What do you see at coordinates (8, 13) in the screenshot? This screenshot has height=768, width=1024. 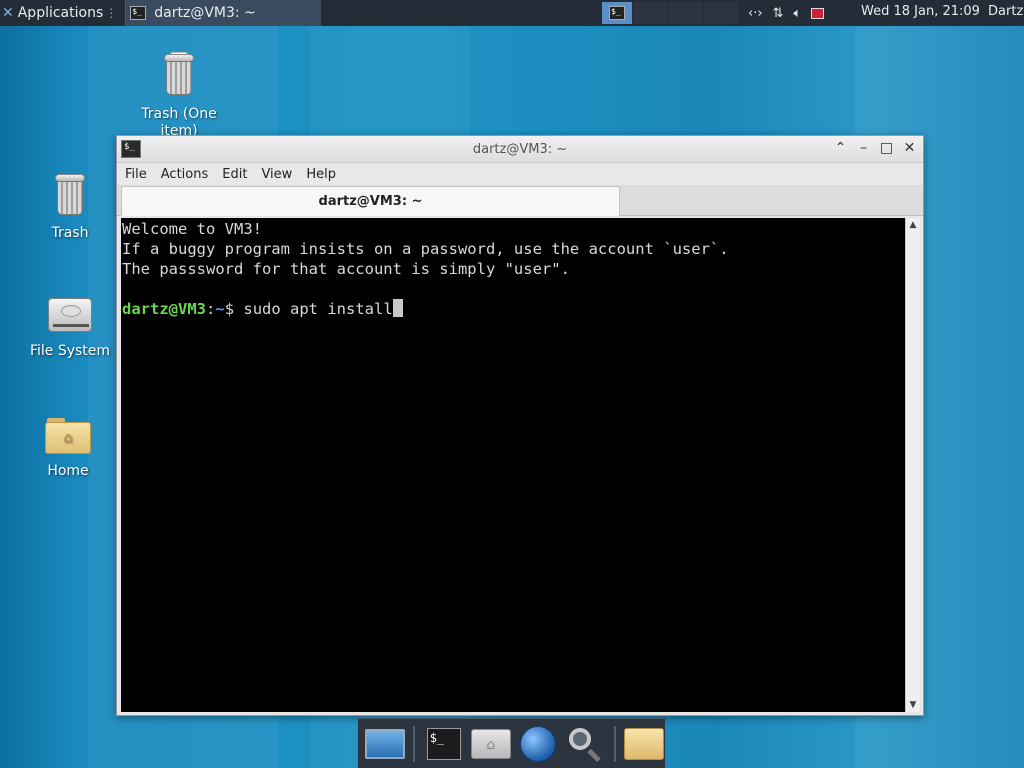 I see `xfce-logo-icon: ✕` at bounding box center [8, 13].